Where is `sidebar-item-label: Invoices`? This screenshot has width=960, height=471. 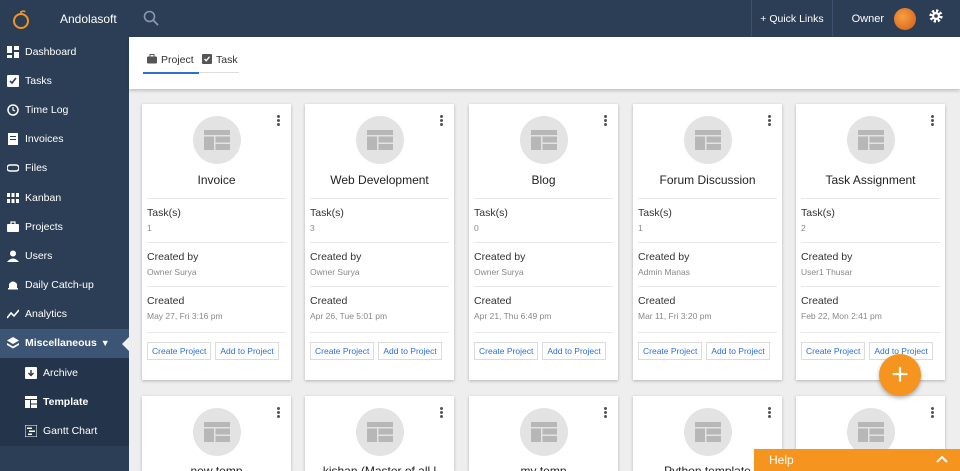 sidebar-item-label: Invoices is located at coordinates (44, 139).